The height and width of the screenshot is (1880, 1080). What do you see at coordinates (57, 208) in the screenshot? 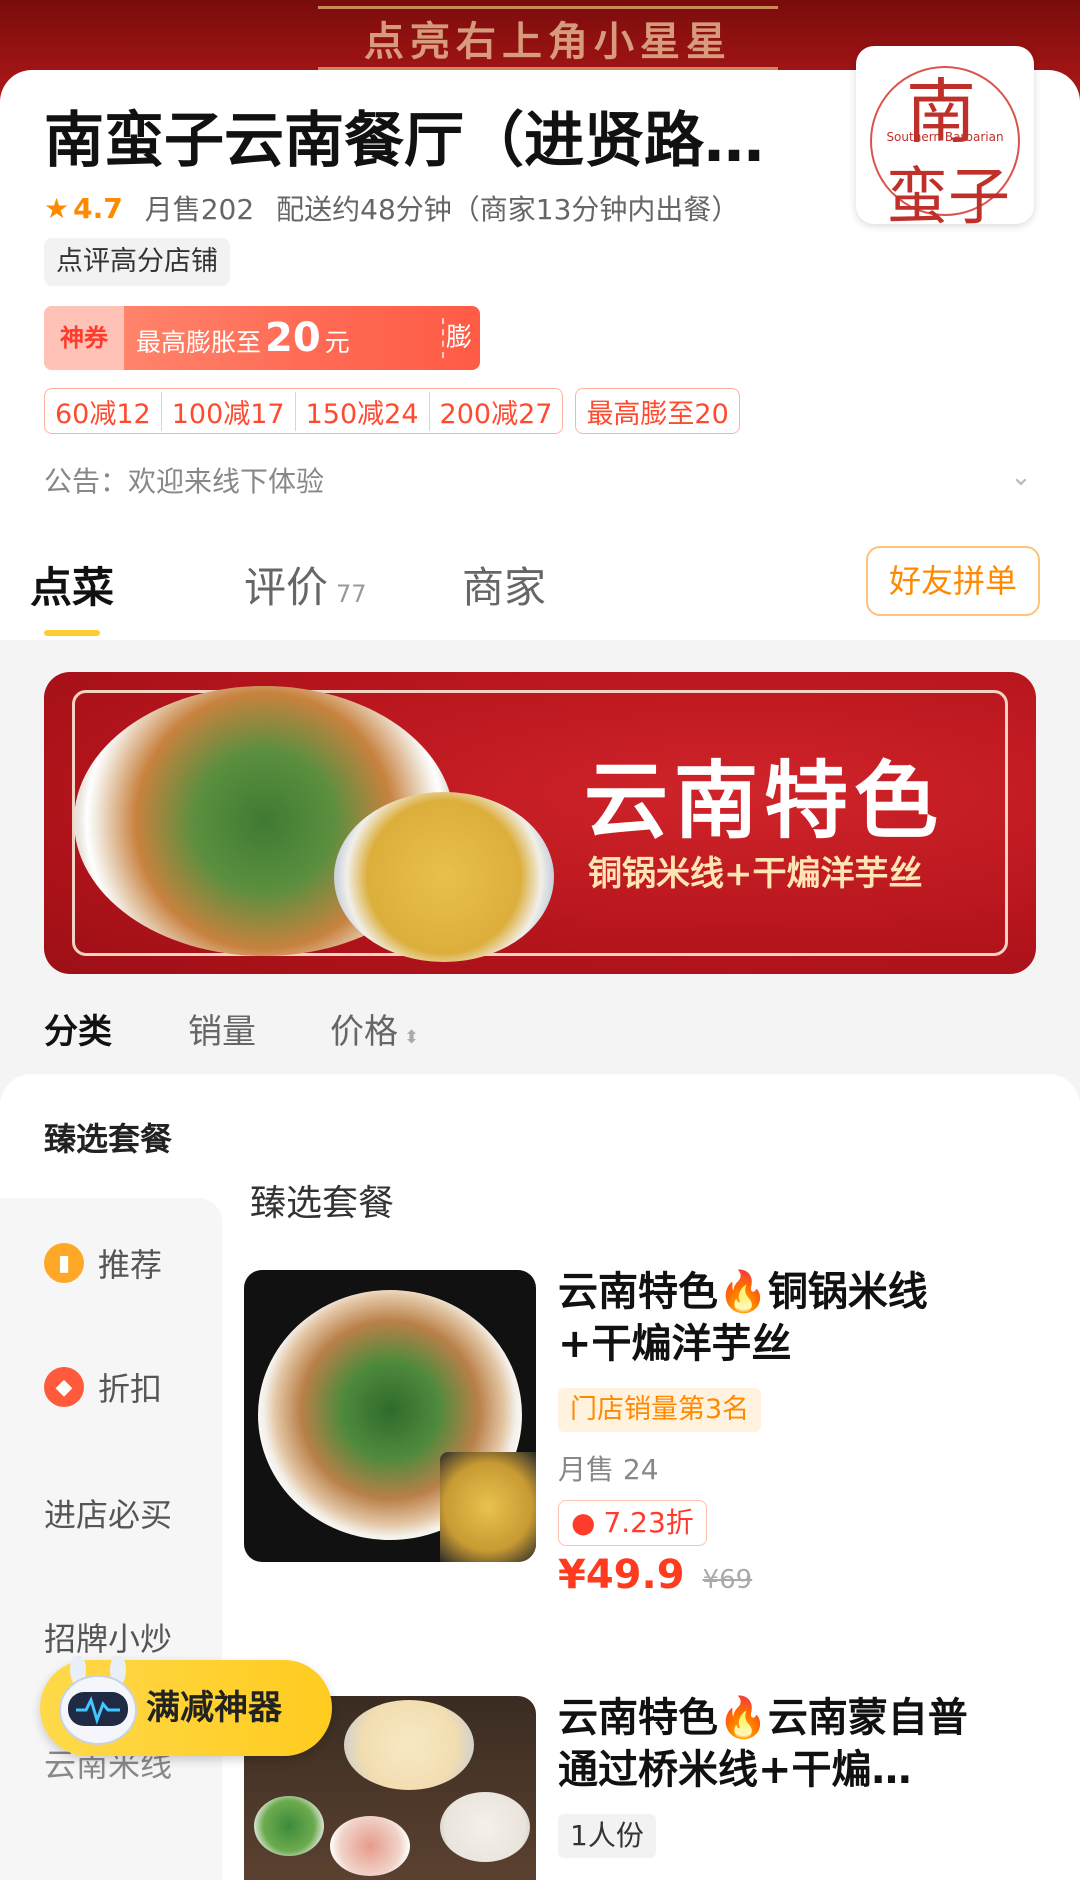
I see `star-icon: ★` at bounding box center [57, 208].